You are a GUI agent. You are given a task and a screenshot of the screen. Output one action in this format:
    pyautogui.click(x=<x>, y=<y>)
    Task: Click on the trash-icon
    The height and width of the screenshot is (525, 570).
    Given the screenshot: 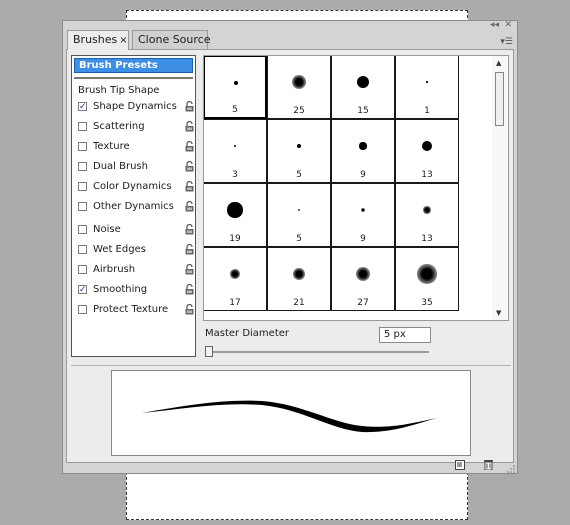 What is the action you would take?
    pyautogui.click(x=488, y=464)
    